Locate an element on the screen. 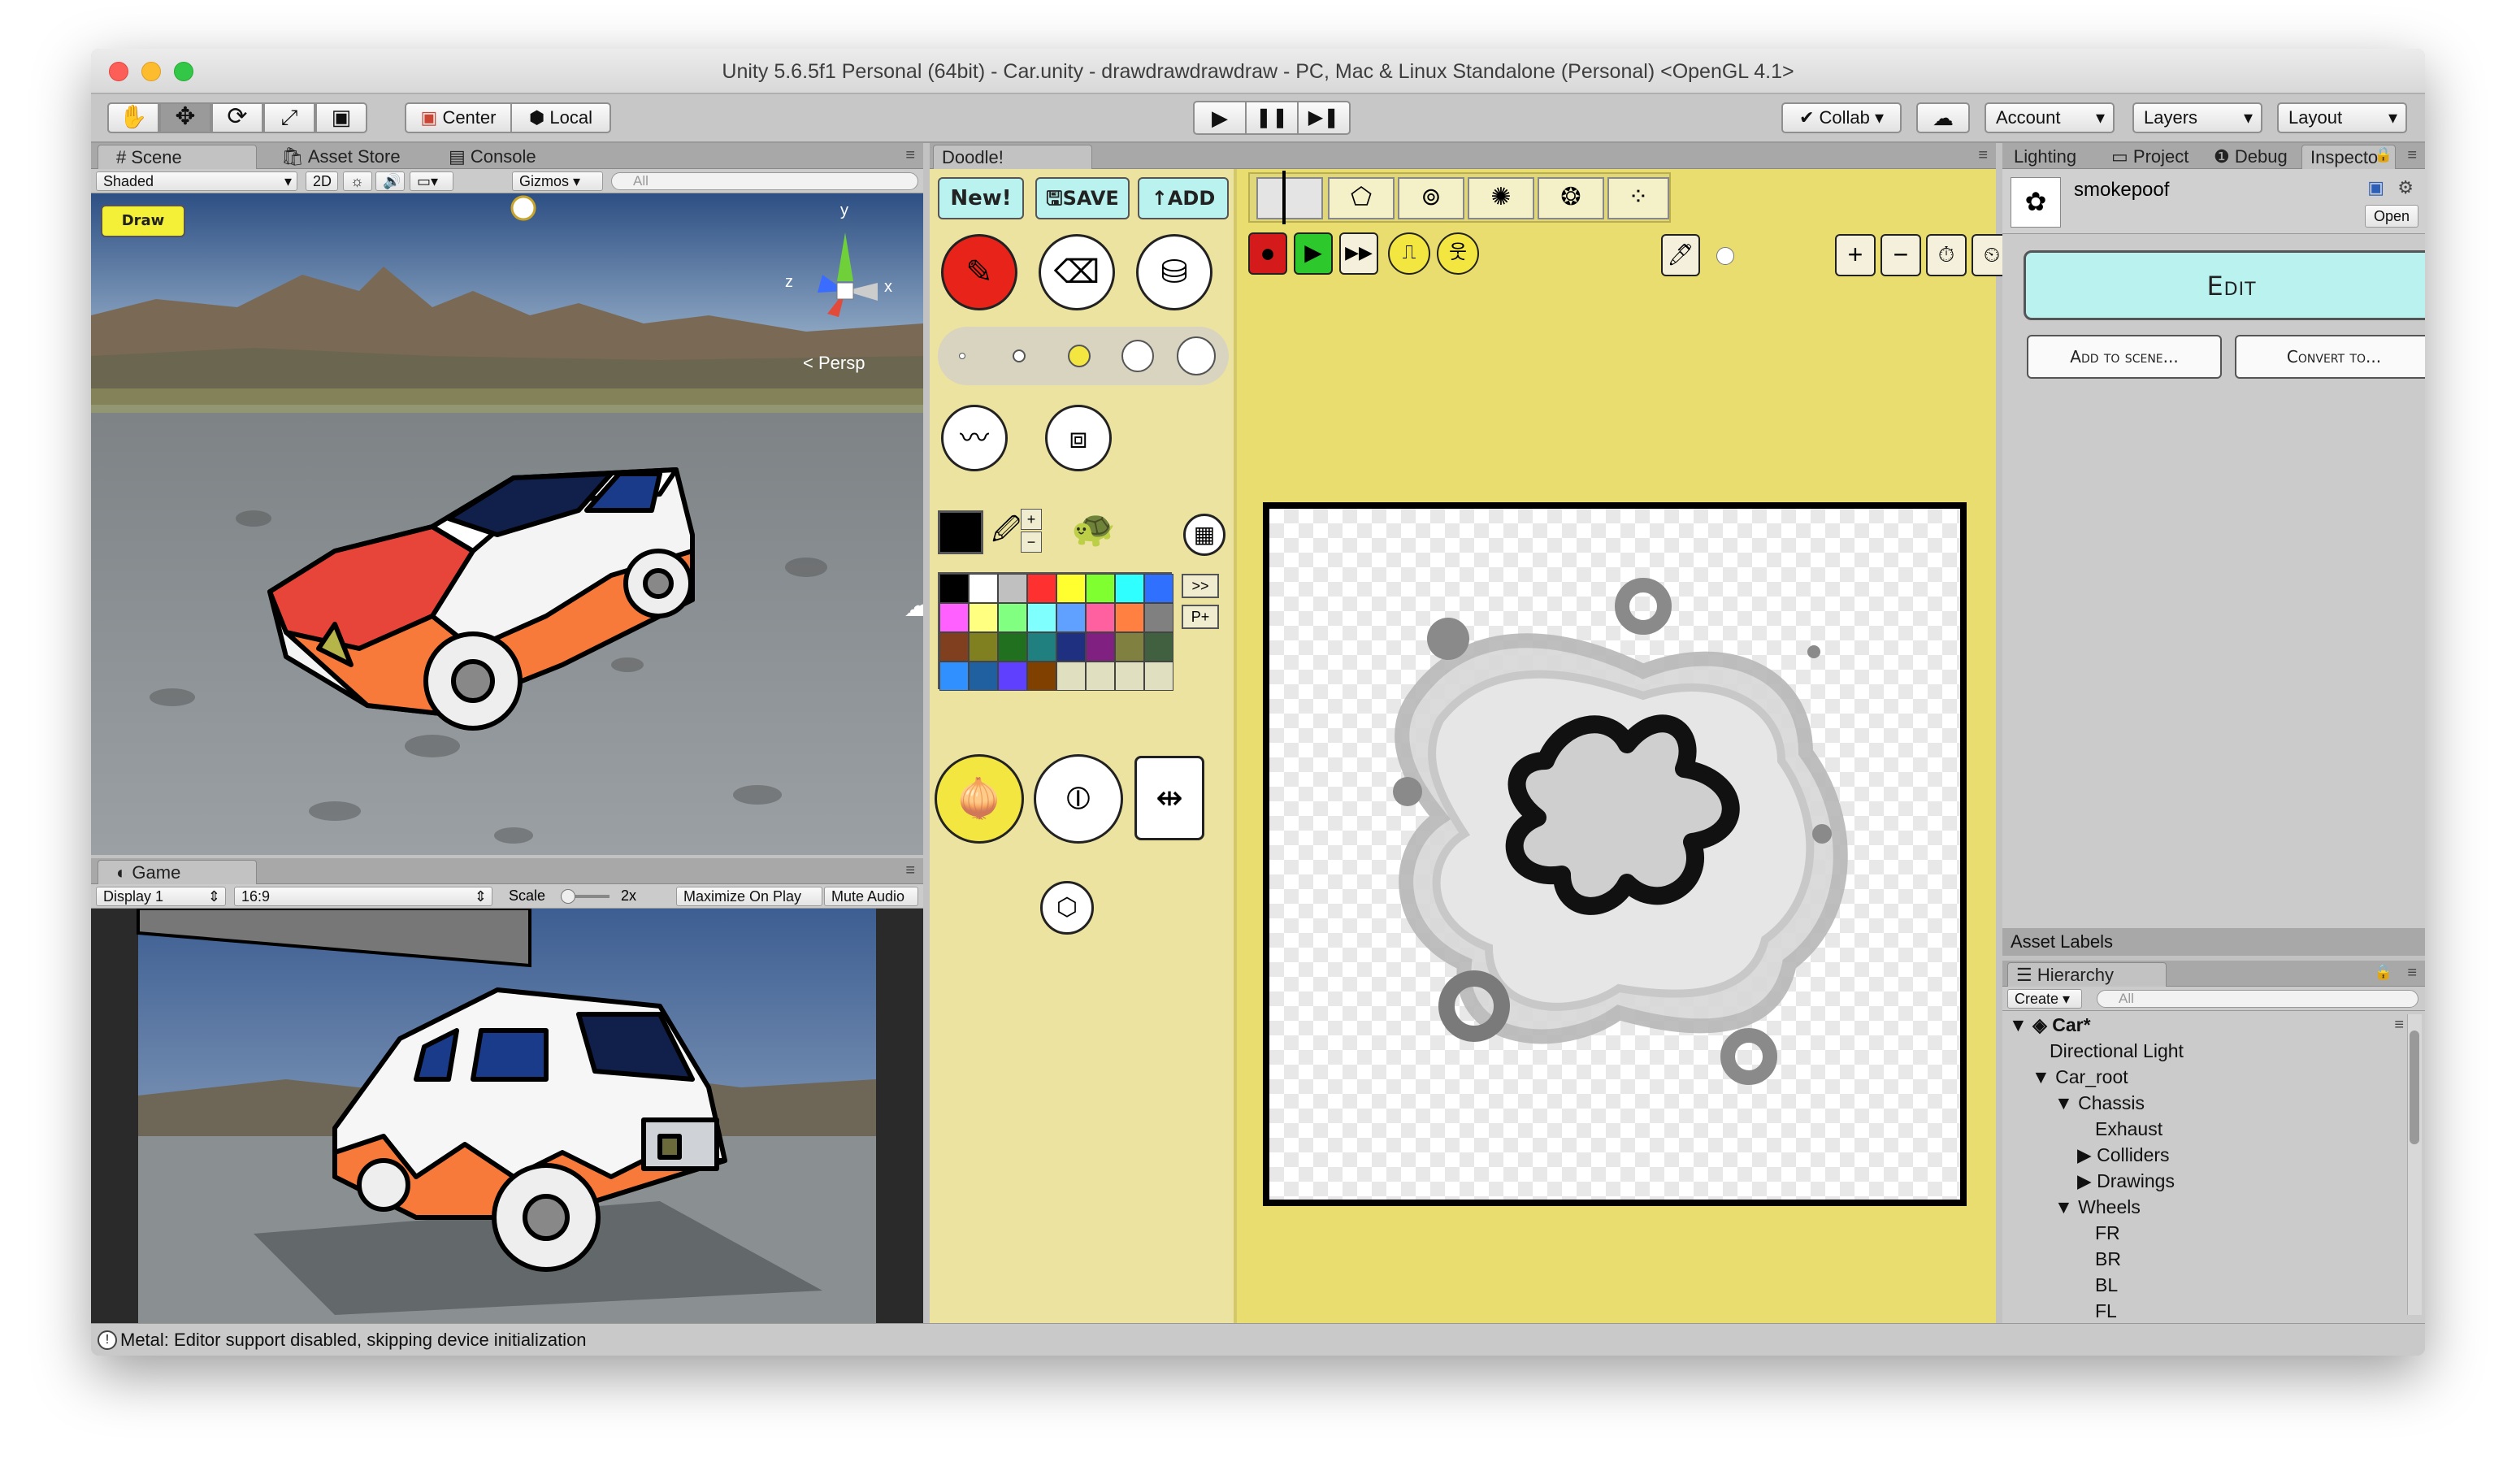  hierarchy-scrollbar is located at coordinates (2414, 1164).